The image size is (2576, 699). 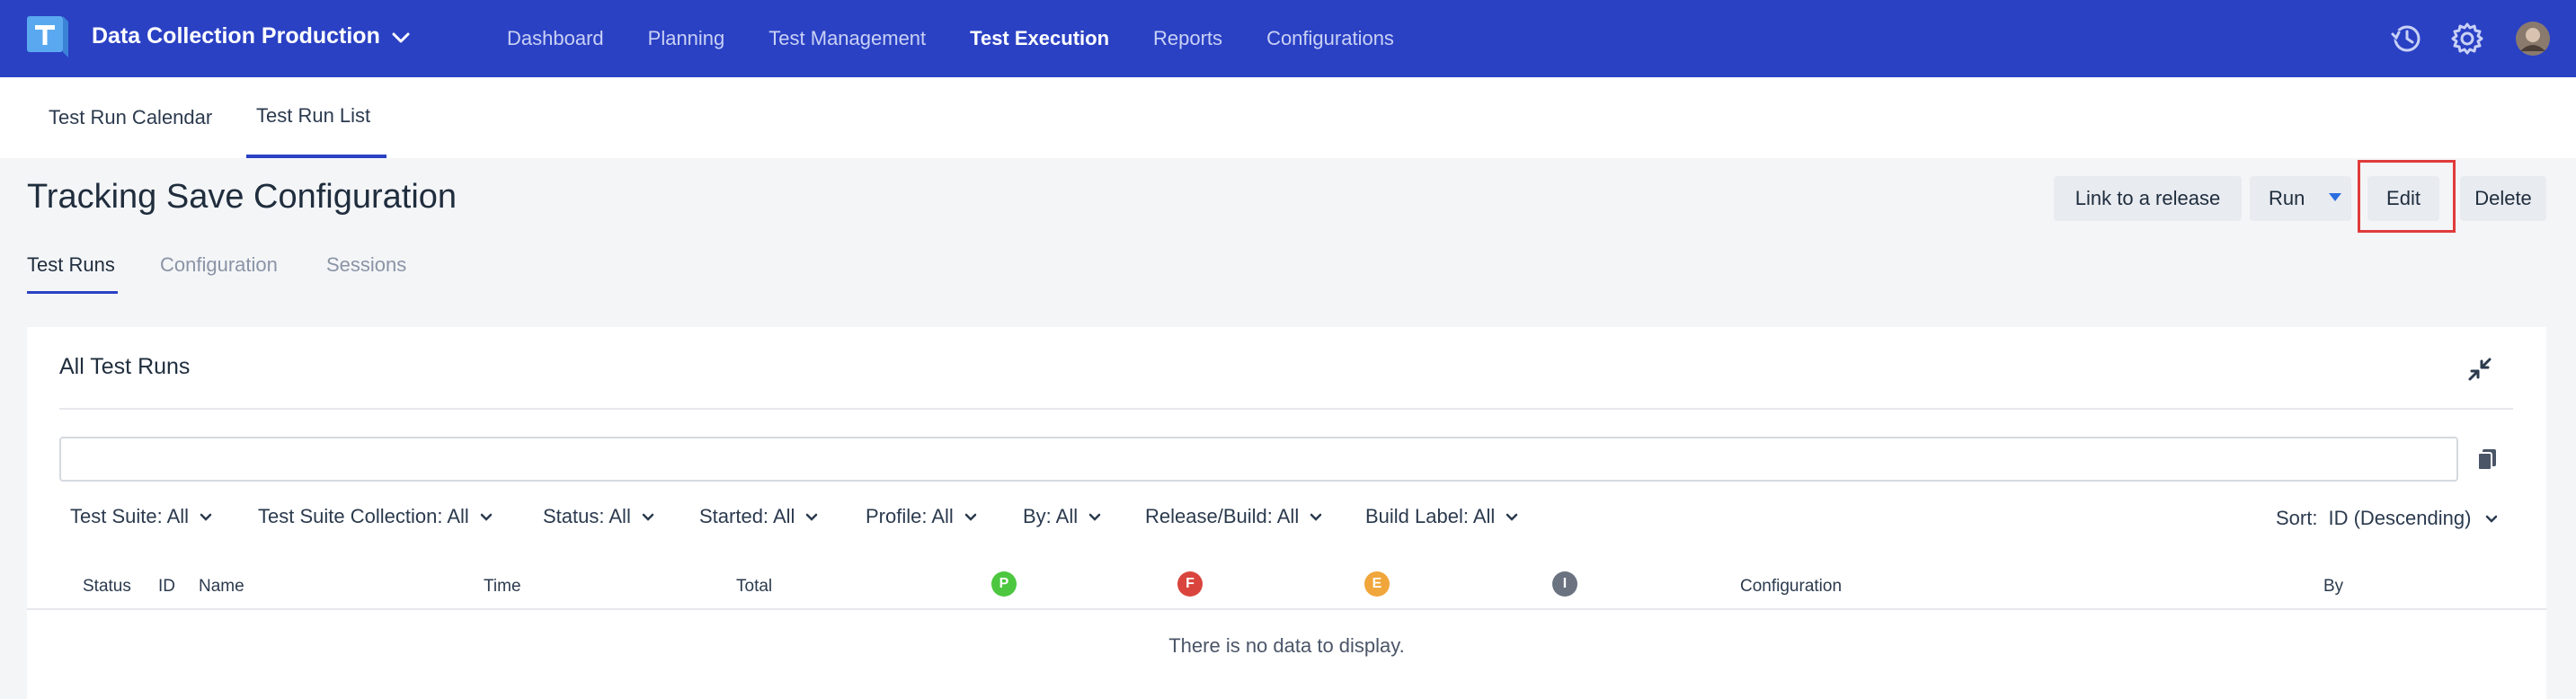 I want to click on run-button: Run, so click(x=2300, y=198).